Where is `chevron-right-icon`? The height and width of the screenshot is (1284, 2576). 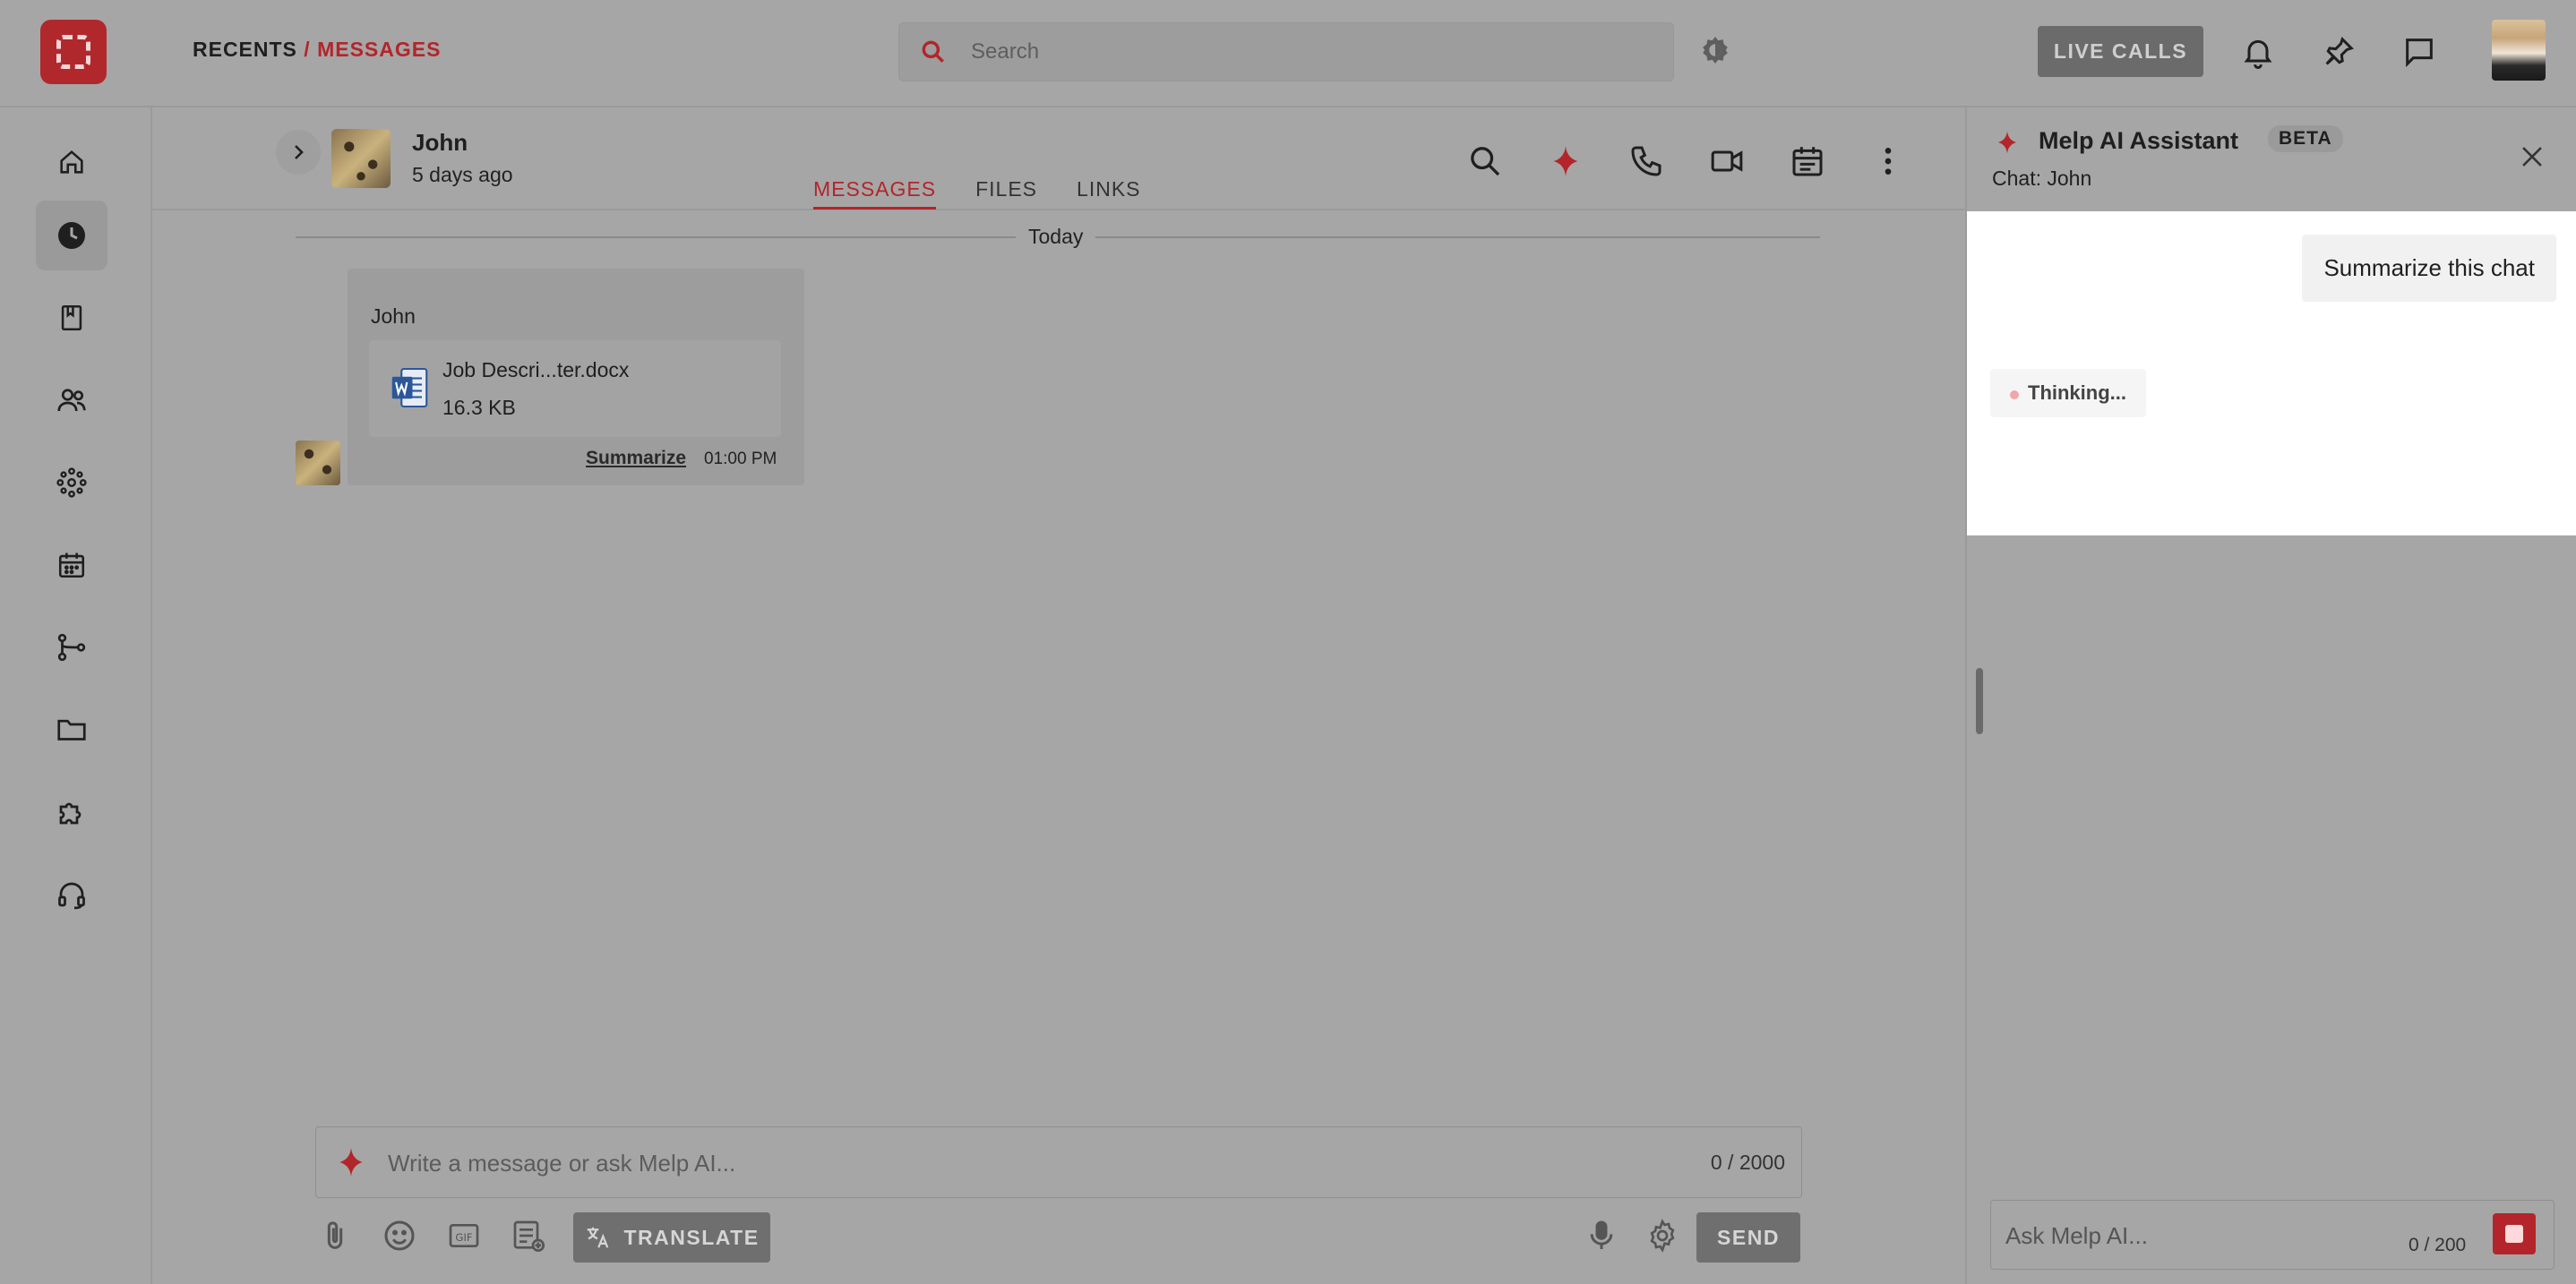 chevron-right-icon is located at coordinates (299, 152).